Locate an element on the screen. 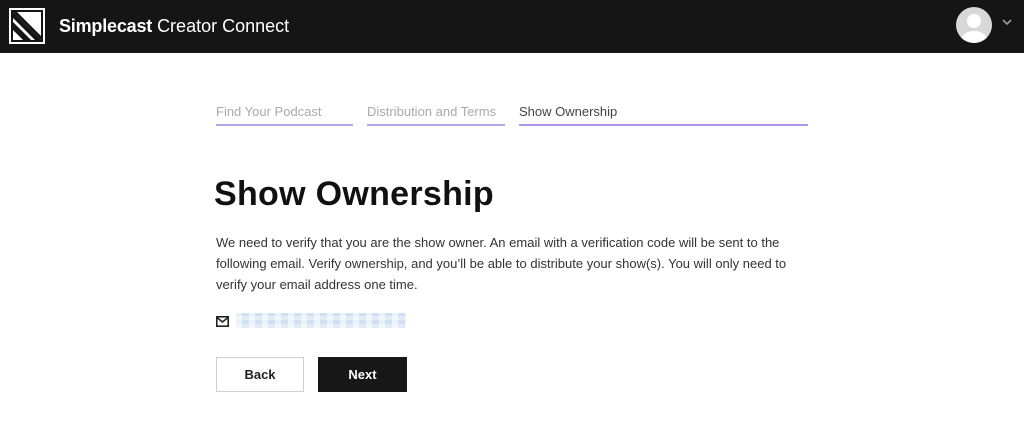 Image resolution: width=1024 pixels, height=431 pixels. owner-email-row is located at coordinates (316, 320).